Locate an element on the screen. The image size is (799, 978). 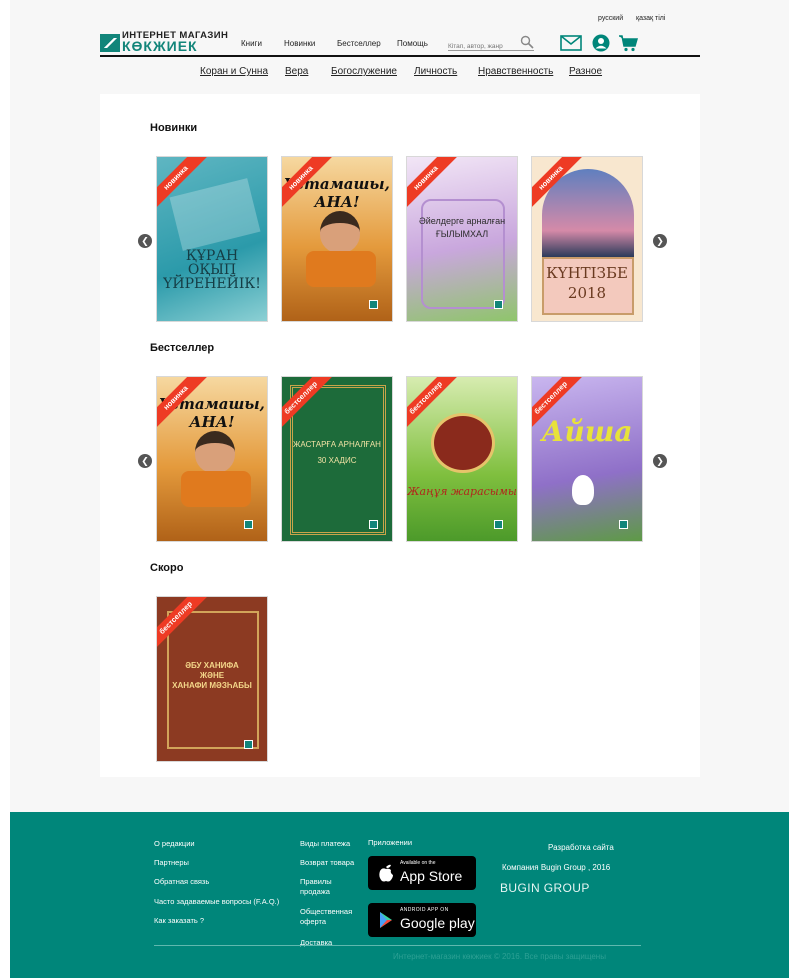
section-title-new: Новинки is located at coordinates (174, 128).